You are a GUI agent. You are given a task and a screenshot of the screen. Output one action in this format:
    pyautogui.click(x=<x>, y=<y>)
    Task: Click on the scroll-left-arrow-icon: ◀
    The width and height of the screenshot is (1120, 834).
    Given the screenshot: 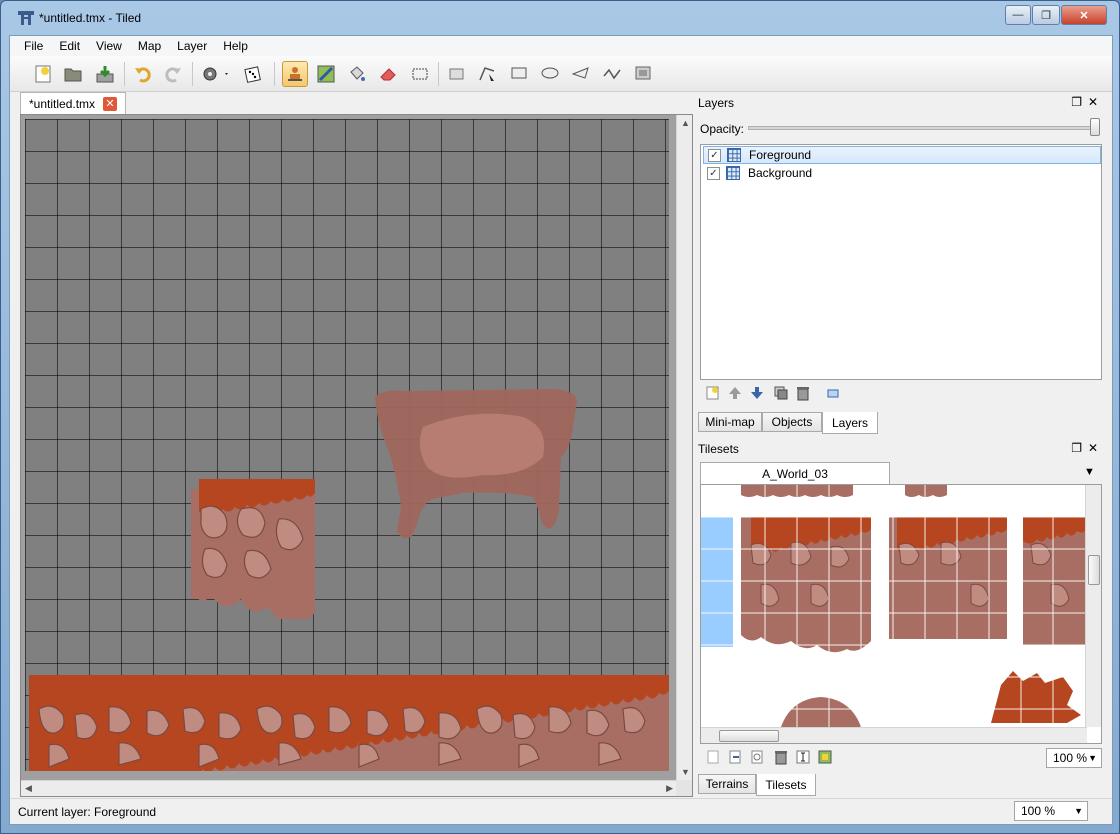 What is the action you would take?
    pyautogui.click(x=28, y=788)
    